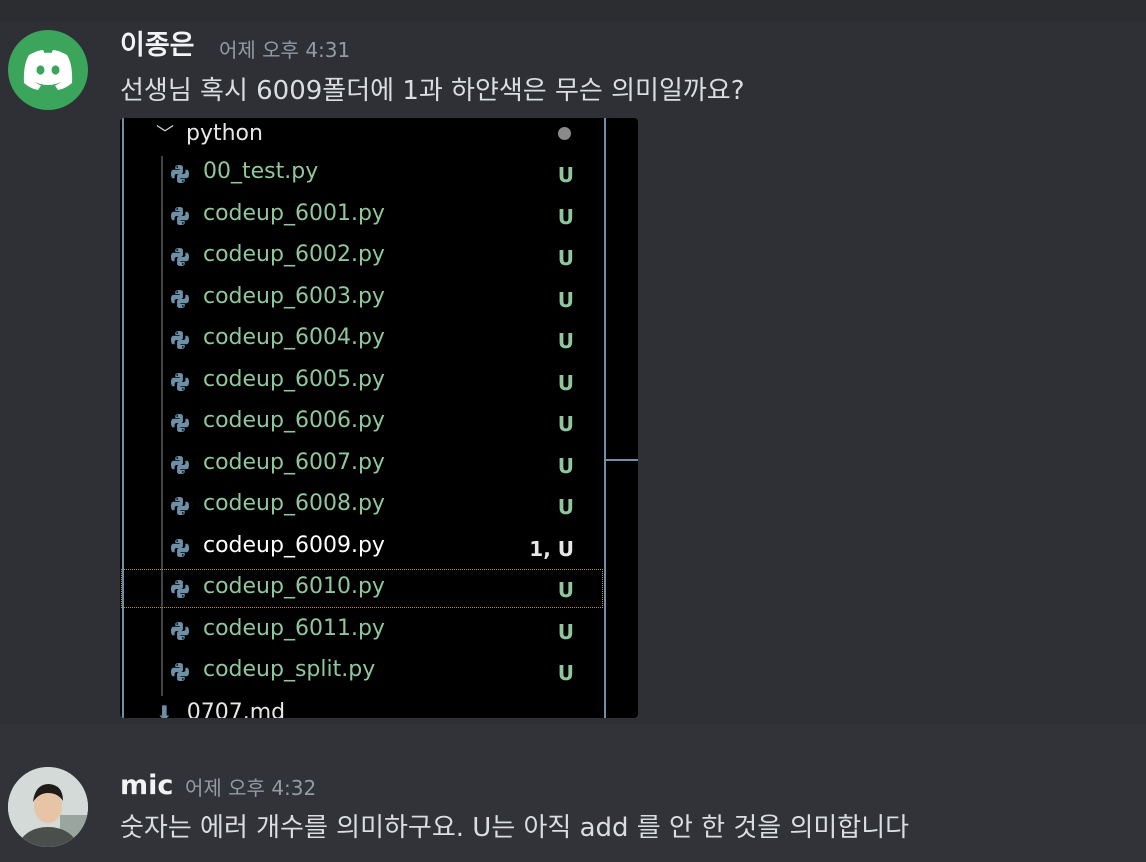 Image resolution: width=1146 pixels, height=862 pixels. Describe the element at coordinates (294, 628) in the screenshot. I see `file-name: codeup_6011.py` at that location.